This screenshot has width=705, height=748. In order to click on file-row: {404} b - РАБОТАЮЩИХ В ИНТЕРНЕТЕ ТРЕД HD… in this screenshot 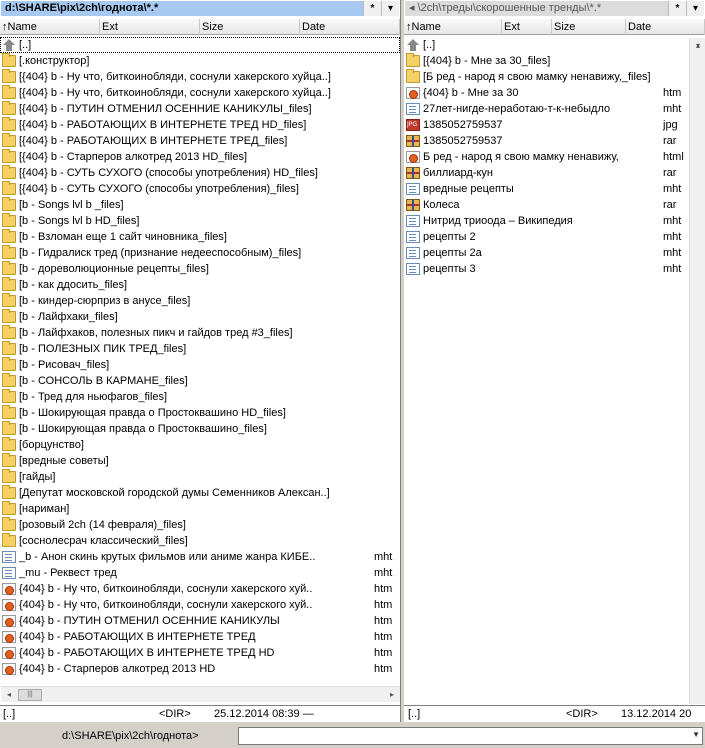, I will do `click(200, 653)`.